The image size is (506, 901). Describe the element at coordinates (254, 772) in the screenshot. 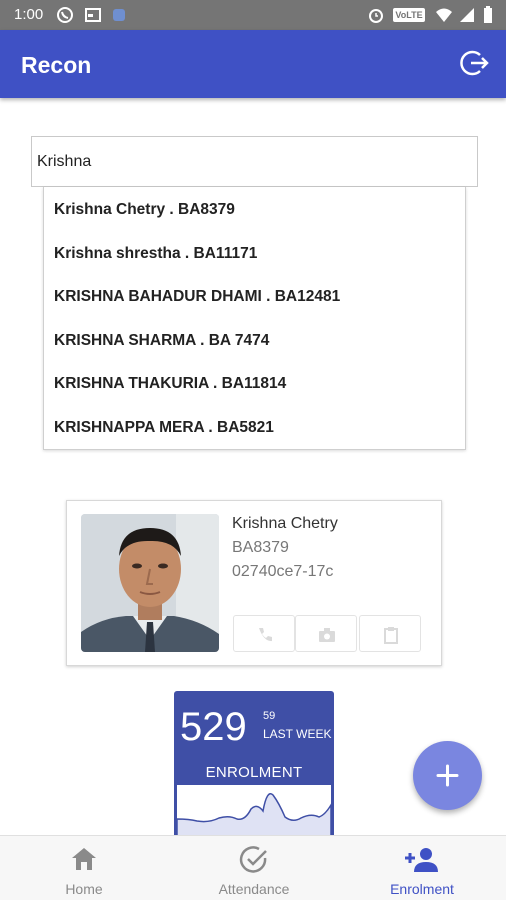

I see `stat-label: ENROLMENT` at that location.